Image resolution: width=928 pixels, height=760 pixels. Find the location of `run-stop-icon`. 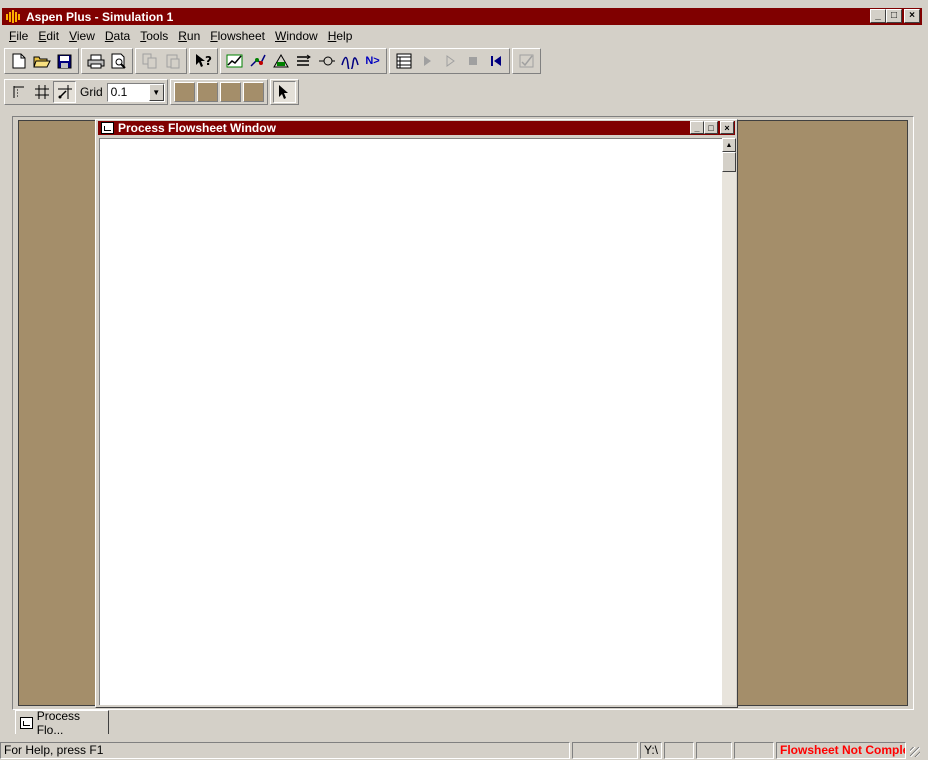

run-stop-icon is located at coordinates (472, 61).